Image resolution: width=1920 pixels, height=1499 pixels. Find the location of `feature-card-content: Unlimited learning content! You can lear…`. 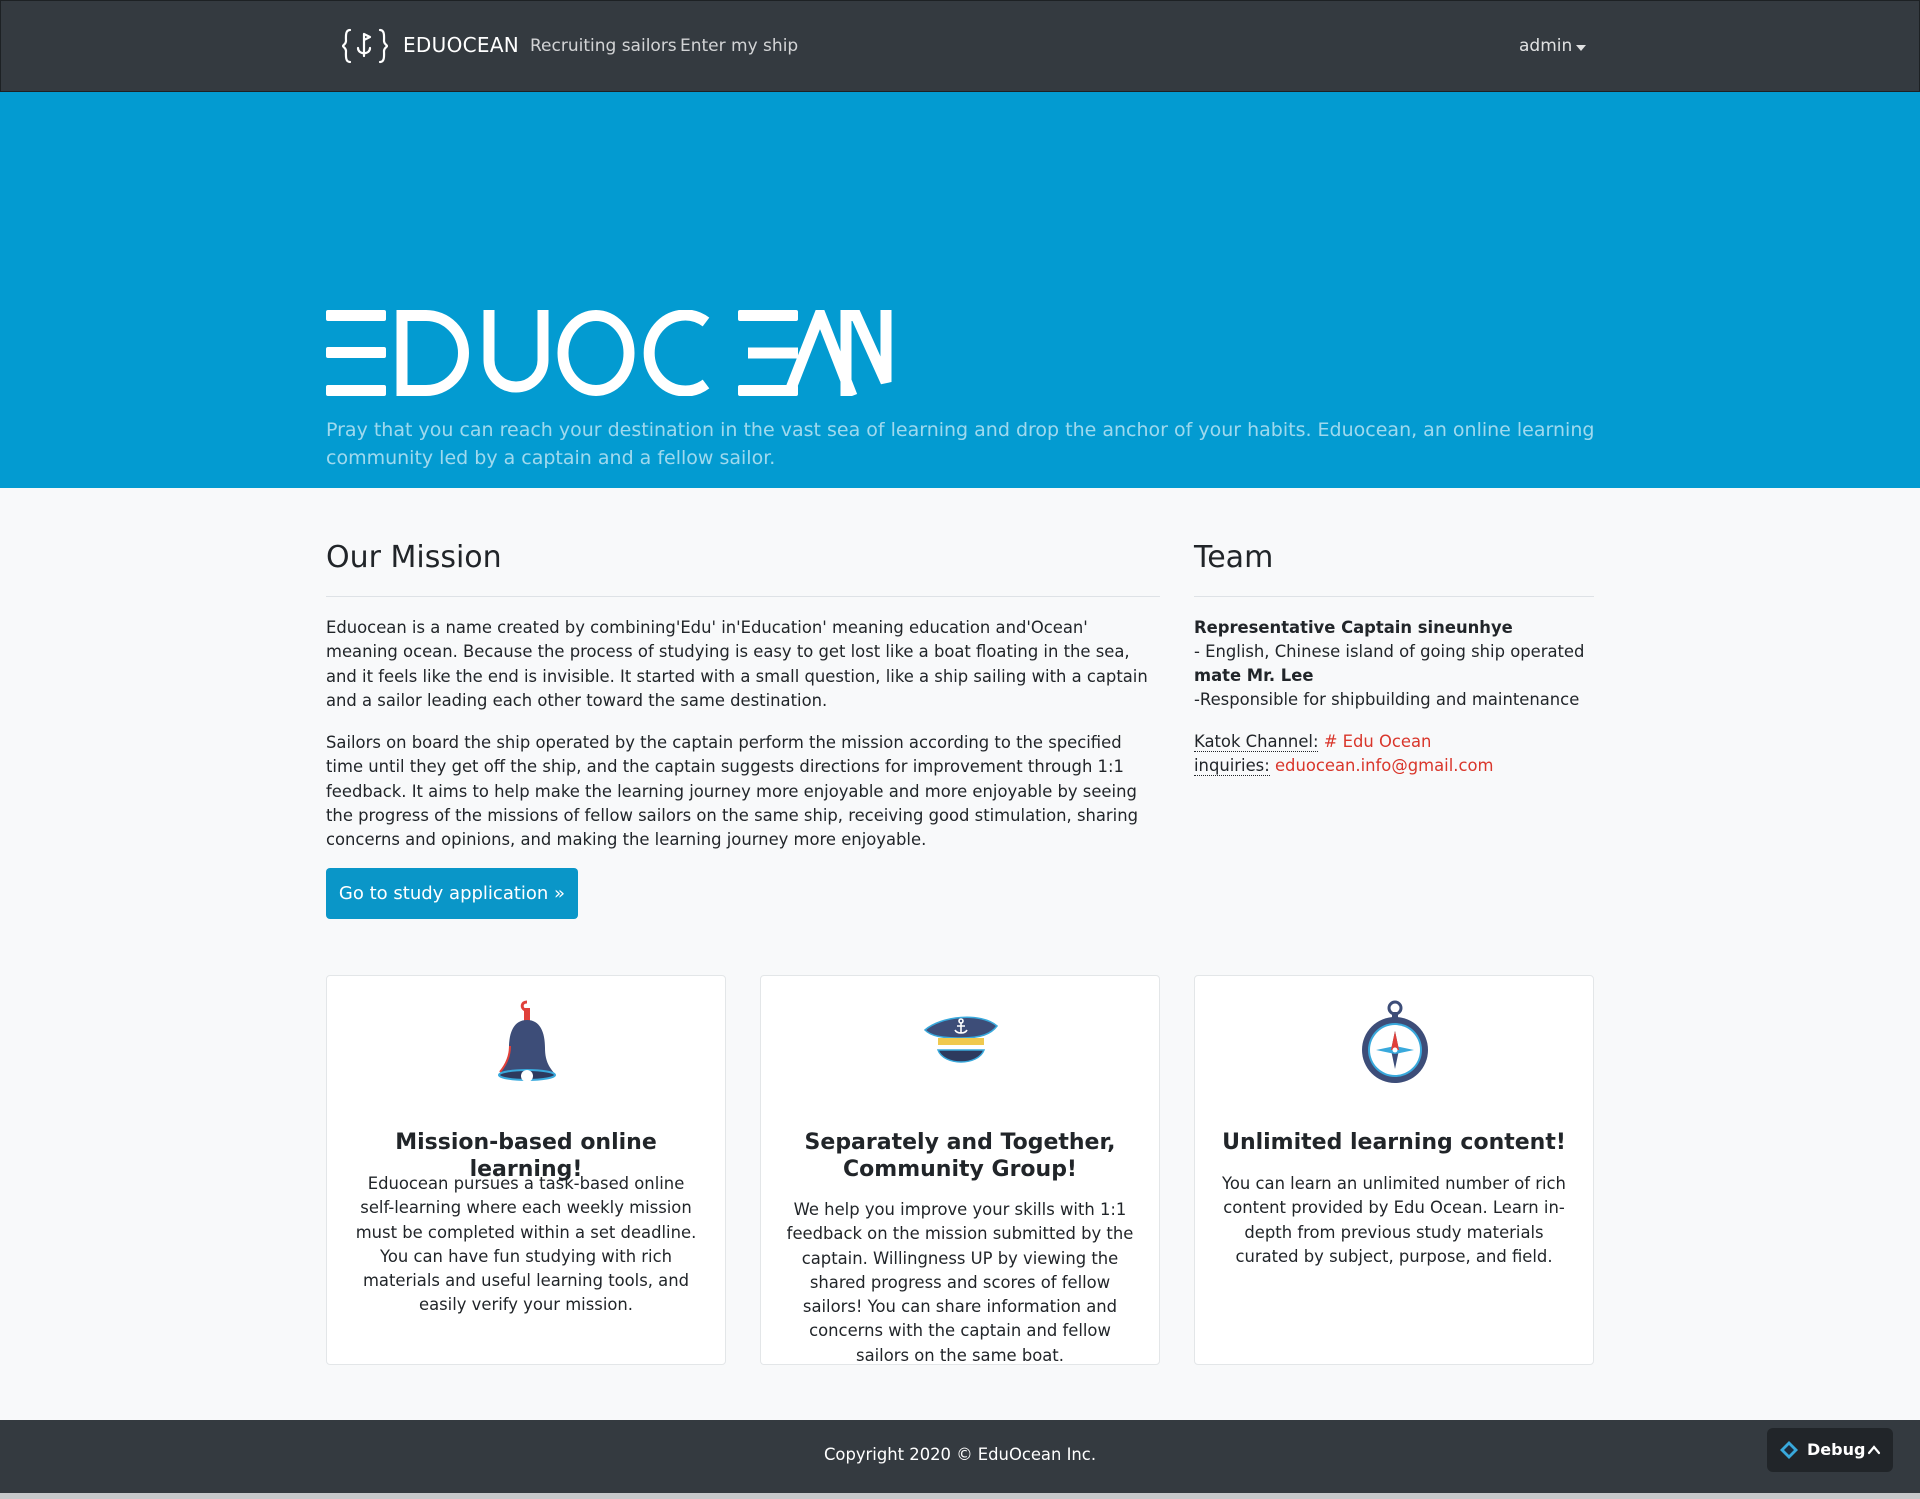

feature-card-content: Unlimited learning content! You can lear… is located at coordinates (1394, 1170).